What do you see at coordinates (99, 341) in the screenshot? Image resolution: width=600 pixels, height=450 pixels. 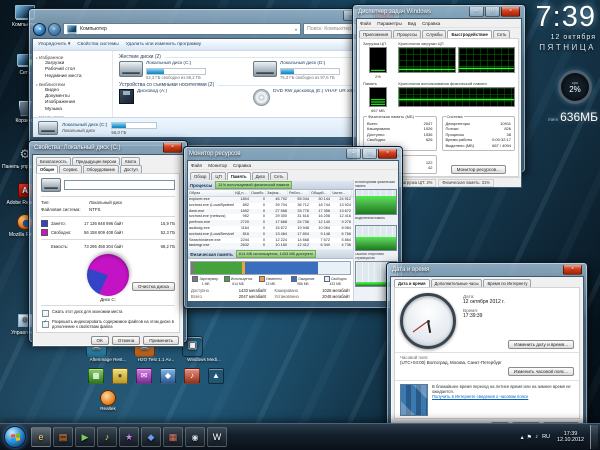 I see `ok-button: ОК` at bounding box center [99, 341].